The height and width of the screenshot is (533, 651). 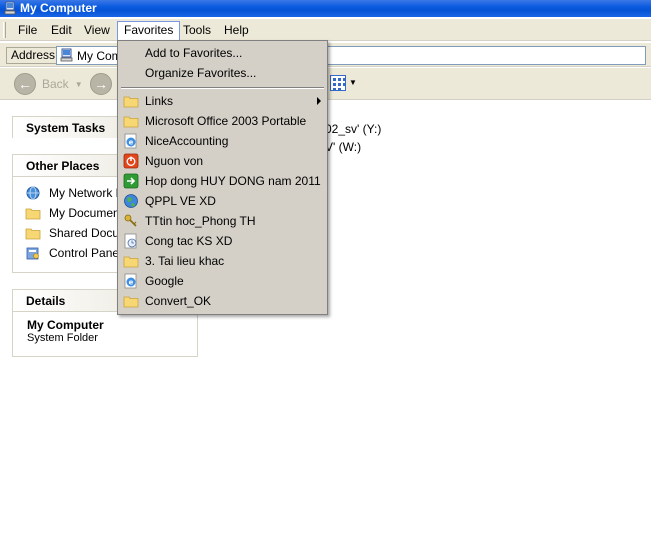 I want to click on menu-item-label: NiceAccounting, so click(x=187, y=141).